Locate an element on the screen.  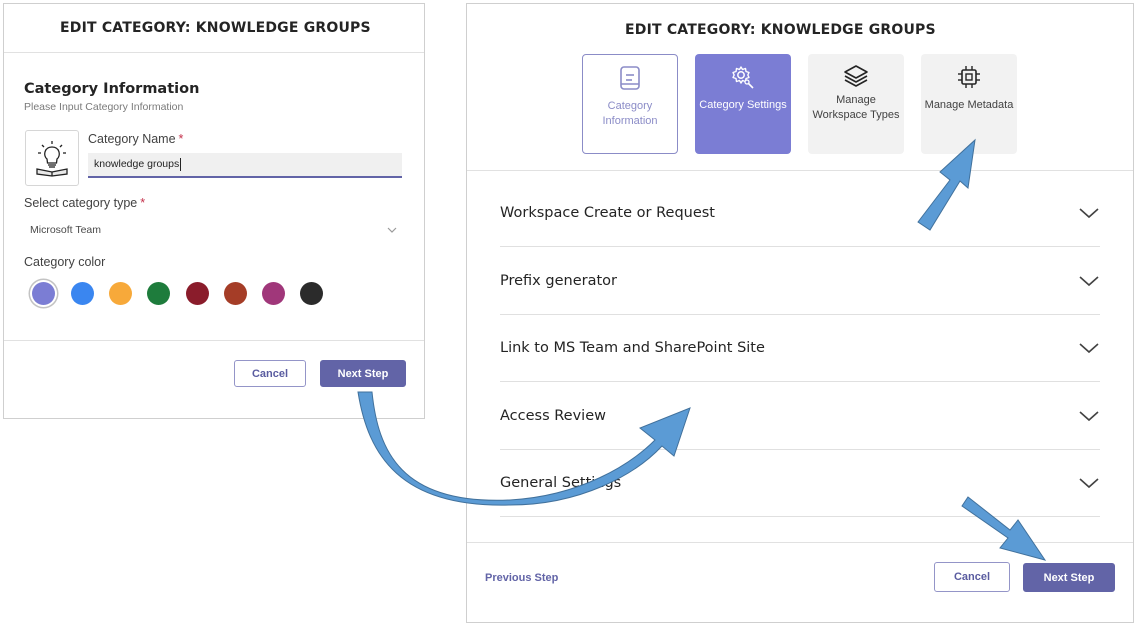
section-subtitle: Please Input Category Information is located at coordinates (104, 107).